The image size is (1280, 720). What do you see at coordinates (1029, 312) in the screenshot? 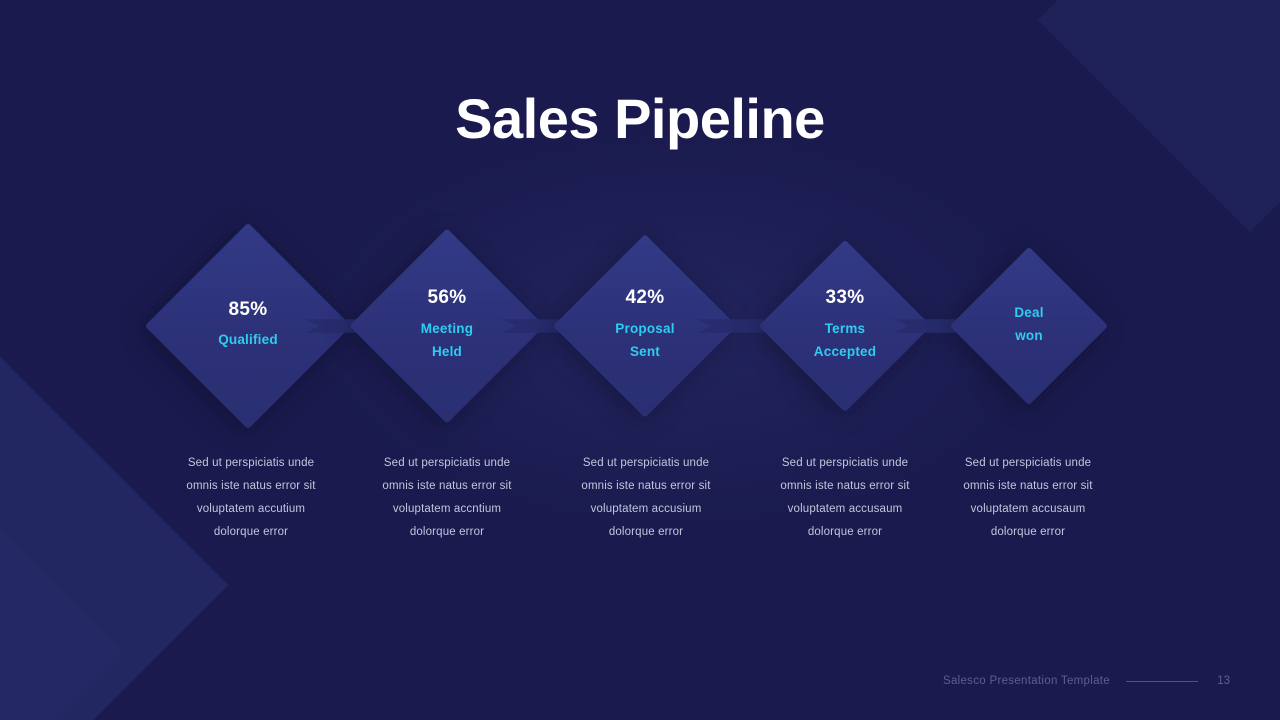
I see `stage-label-line: Deal` at bounding box center [1029, 312].